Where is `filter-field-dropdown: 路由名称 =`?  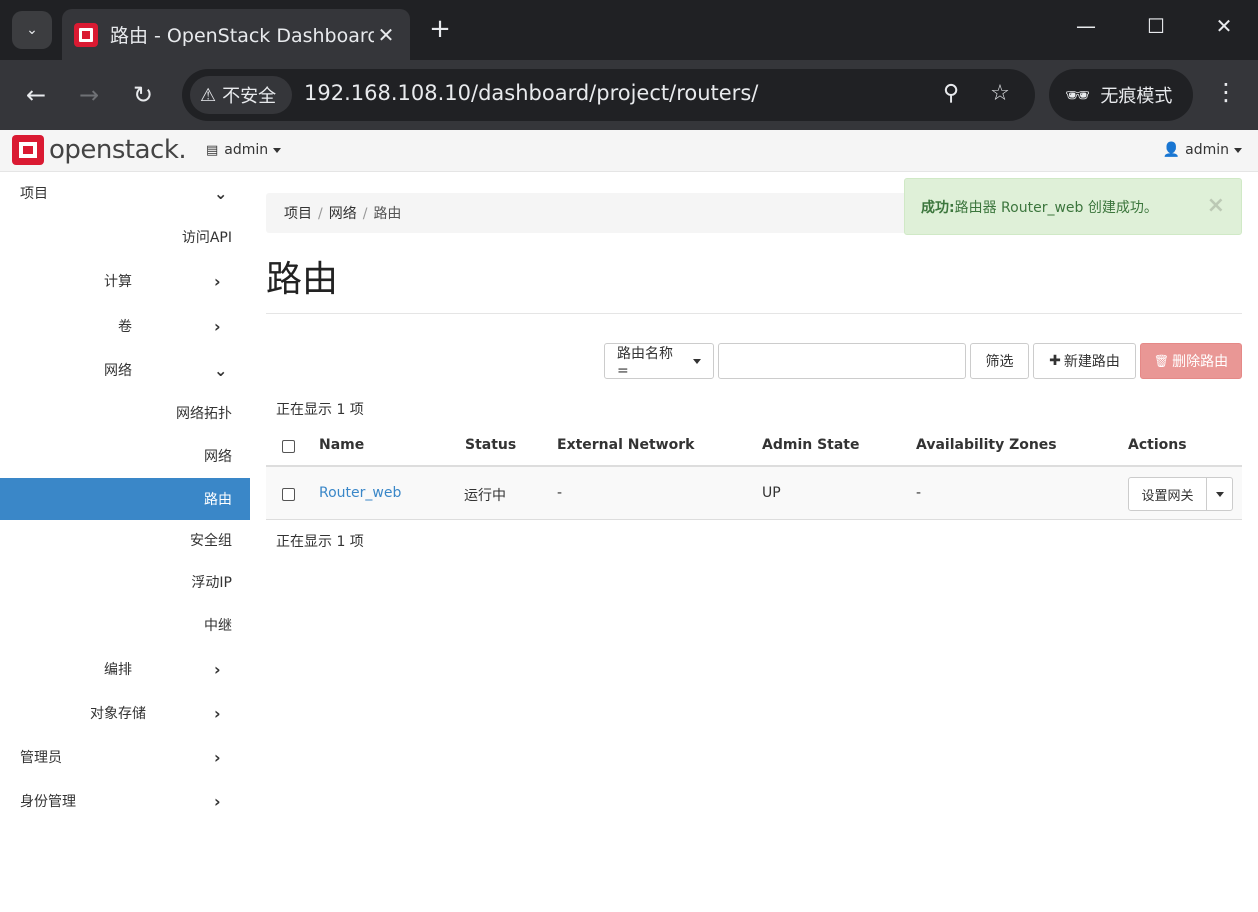 filter-field-dropdown: 路由名称 = is located at coordinates (659, 361).